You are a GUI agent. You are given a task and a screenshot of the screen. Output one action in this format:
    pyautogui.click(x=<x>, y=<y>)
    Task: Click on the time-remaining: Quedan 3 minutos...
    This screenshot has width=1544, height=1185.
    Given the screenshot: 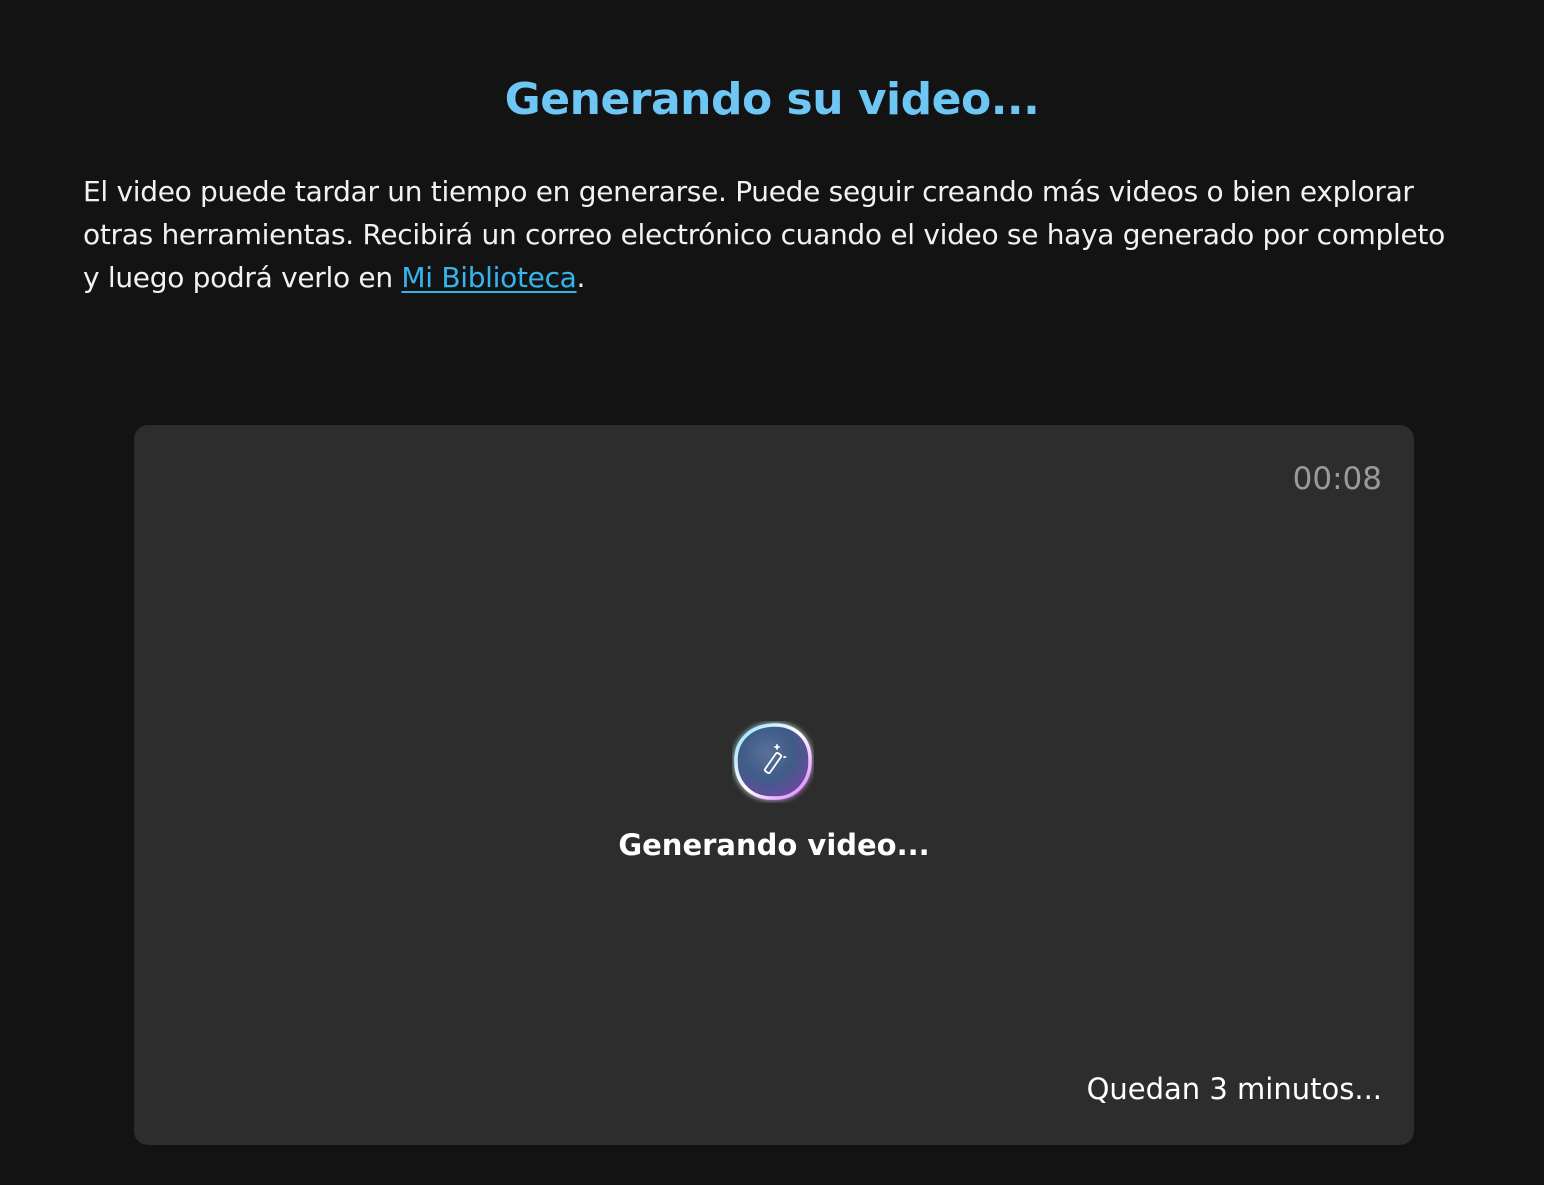 What is the action you would take?
    pyautogui.click(x=1234, y=1089)
    